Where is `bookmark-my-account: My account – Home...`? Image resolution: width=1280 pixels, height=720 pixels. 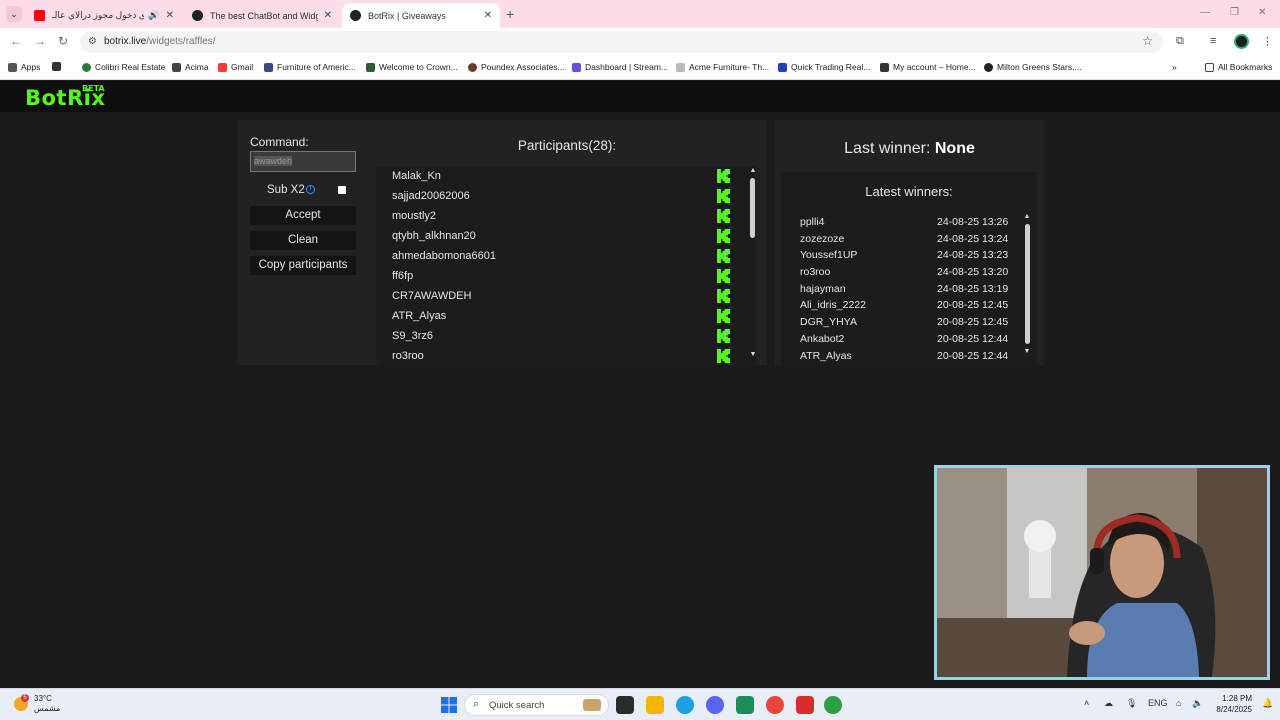
bookmark-my-account: My account – Home... is located at coordinates (928, 67).